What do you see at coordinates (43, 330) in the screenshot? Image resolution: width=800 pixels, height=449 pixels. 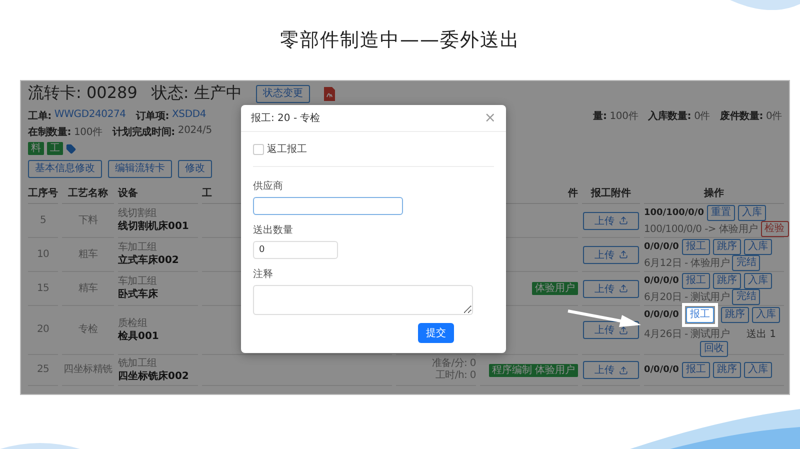 I see `table-cell: 20` at bounding box center [43, 330].